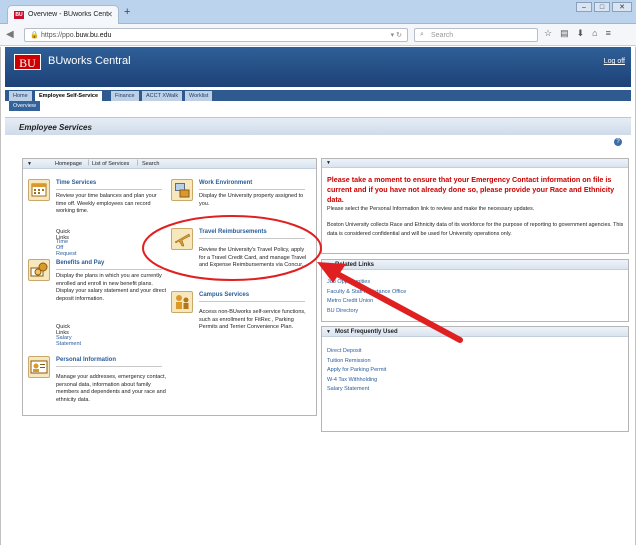  I want to click on calendar-icon, so click(39, 190).